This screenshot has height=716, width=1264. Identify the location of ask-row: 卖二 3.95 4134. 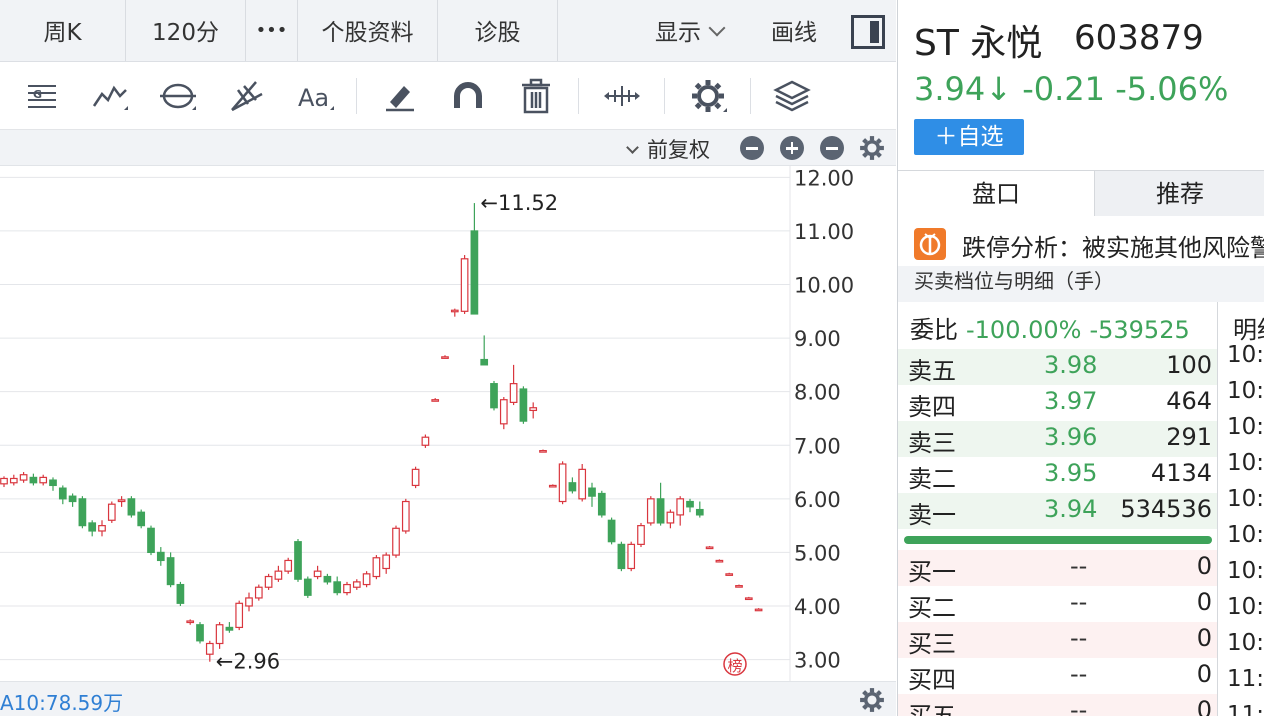
(1057, 475).